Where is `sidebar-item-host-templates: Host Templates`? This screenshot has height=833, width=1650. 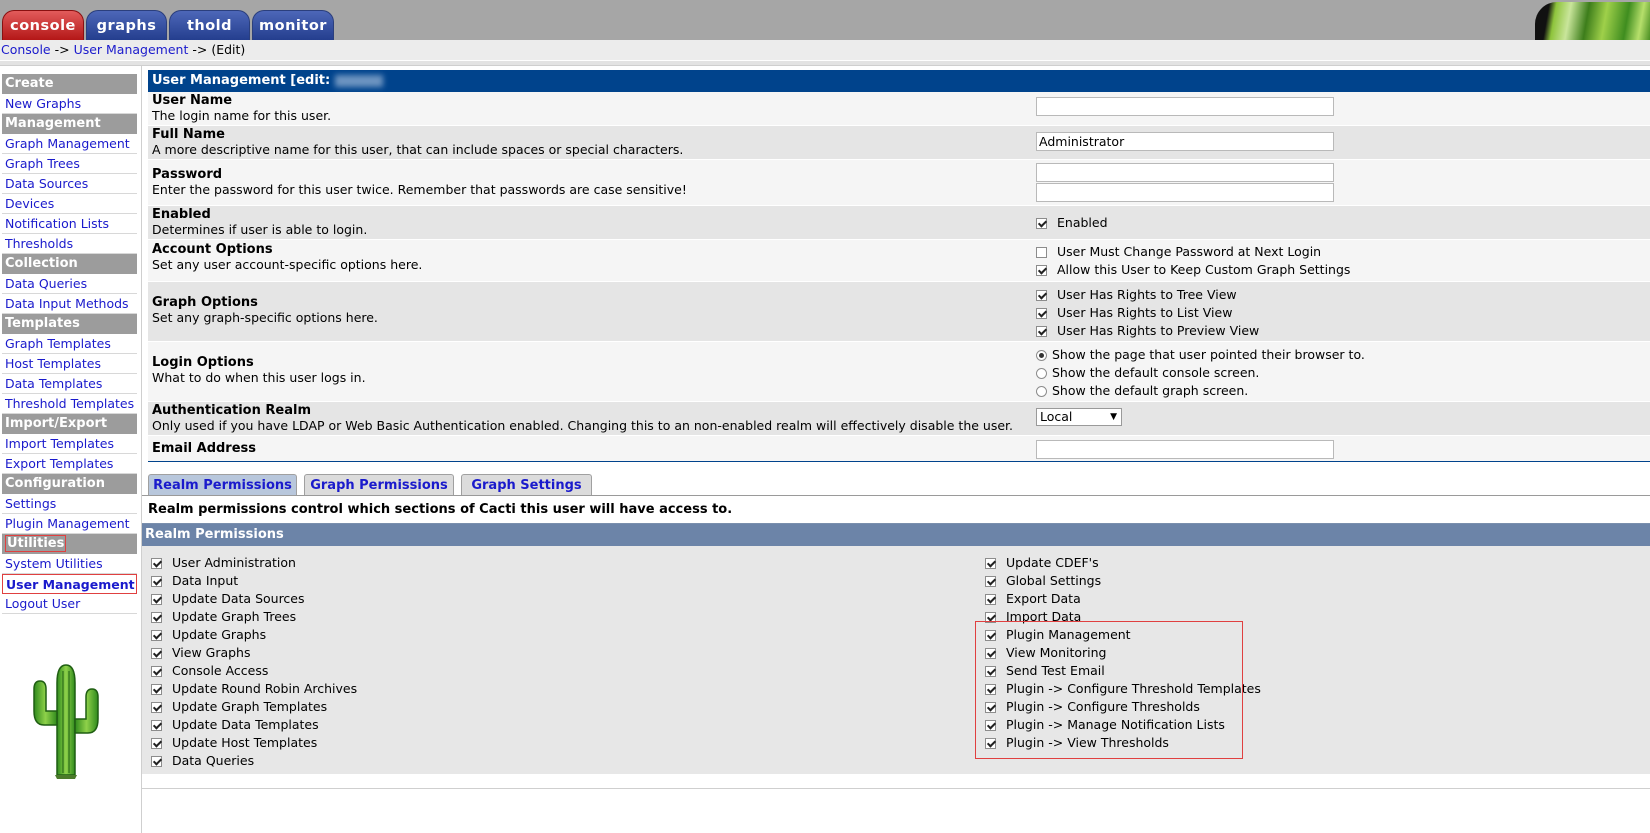
sidebar-item-host-templates: Host Templates is located at coordinates (69, 364).